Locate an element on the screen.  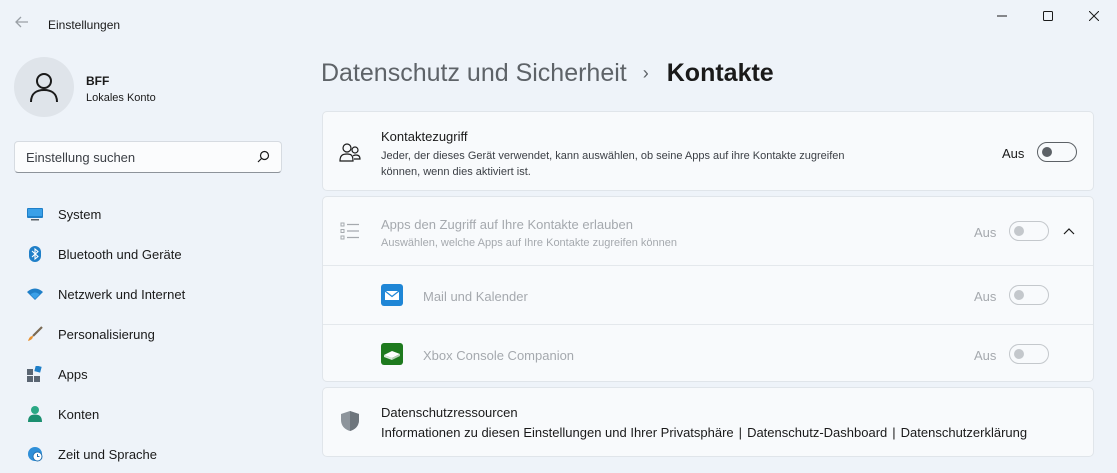
bluetooth-icon is located at coordinates (35, 254).